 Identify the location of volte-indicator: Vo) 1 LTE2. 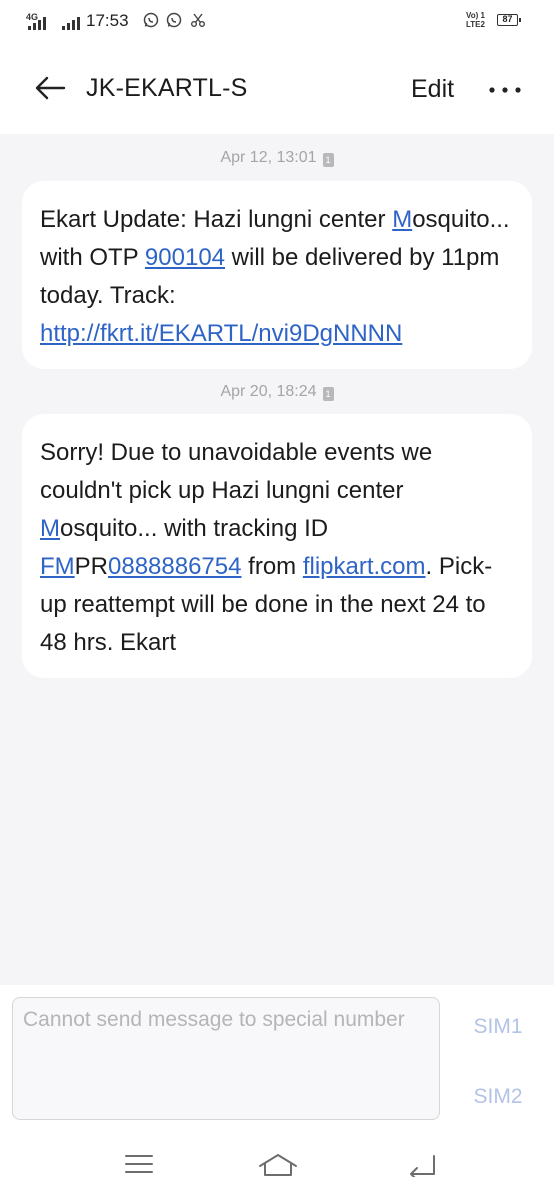
(475, 20).